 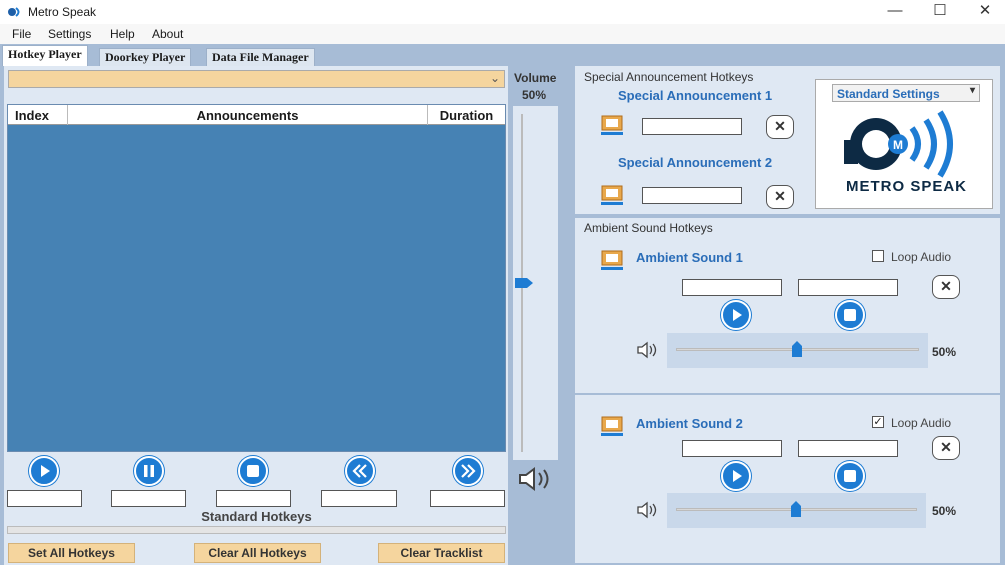 I want to click on pause-button, so click(x=149, y=471).